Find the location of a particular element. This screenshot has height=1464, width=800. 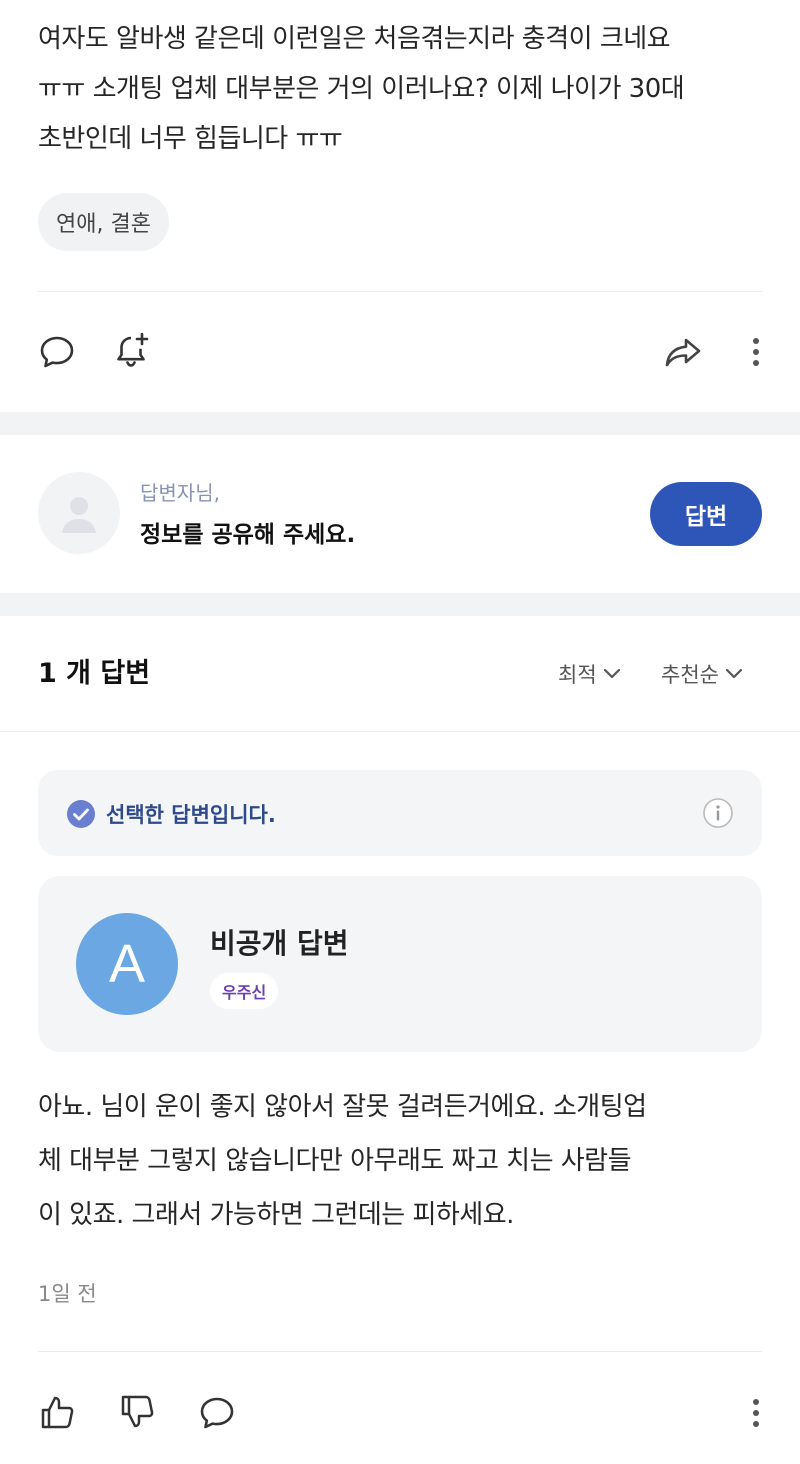

default-user-icon is located at coordinates (79, 515).